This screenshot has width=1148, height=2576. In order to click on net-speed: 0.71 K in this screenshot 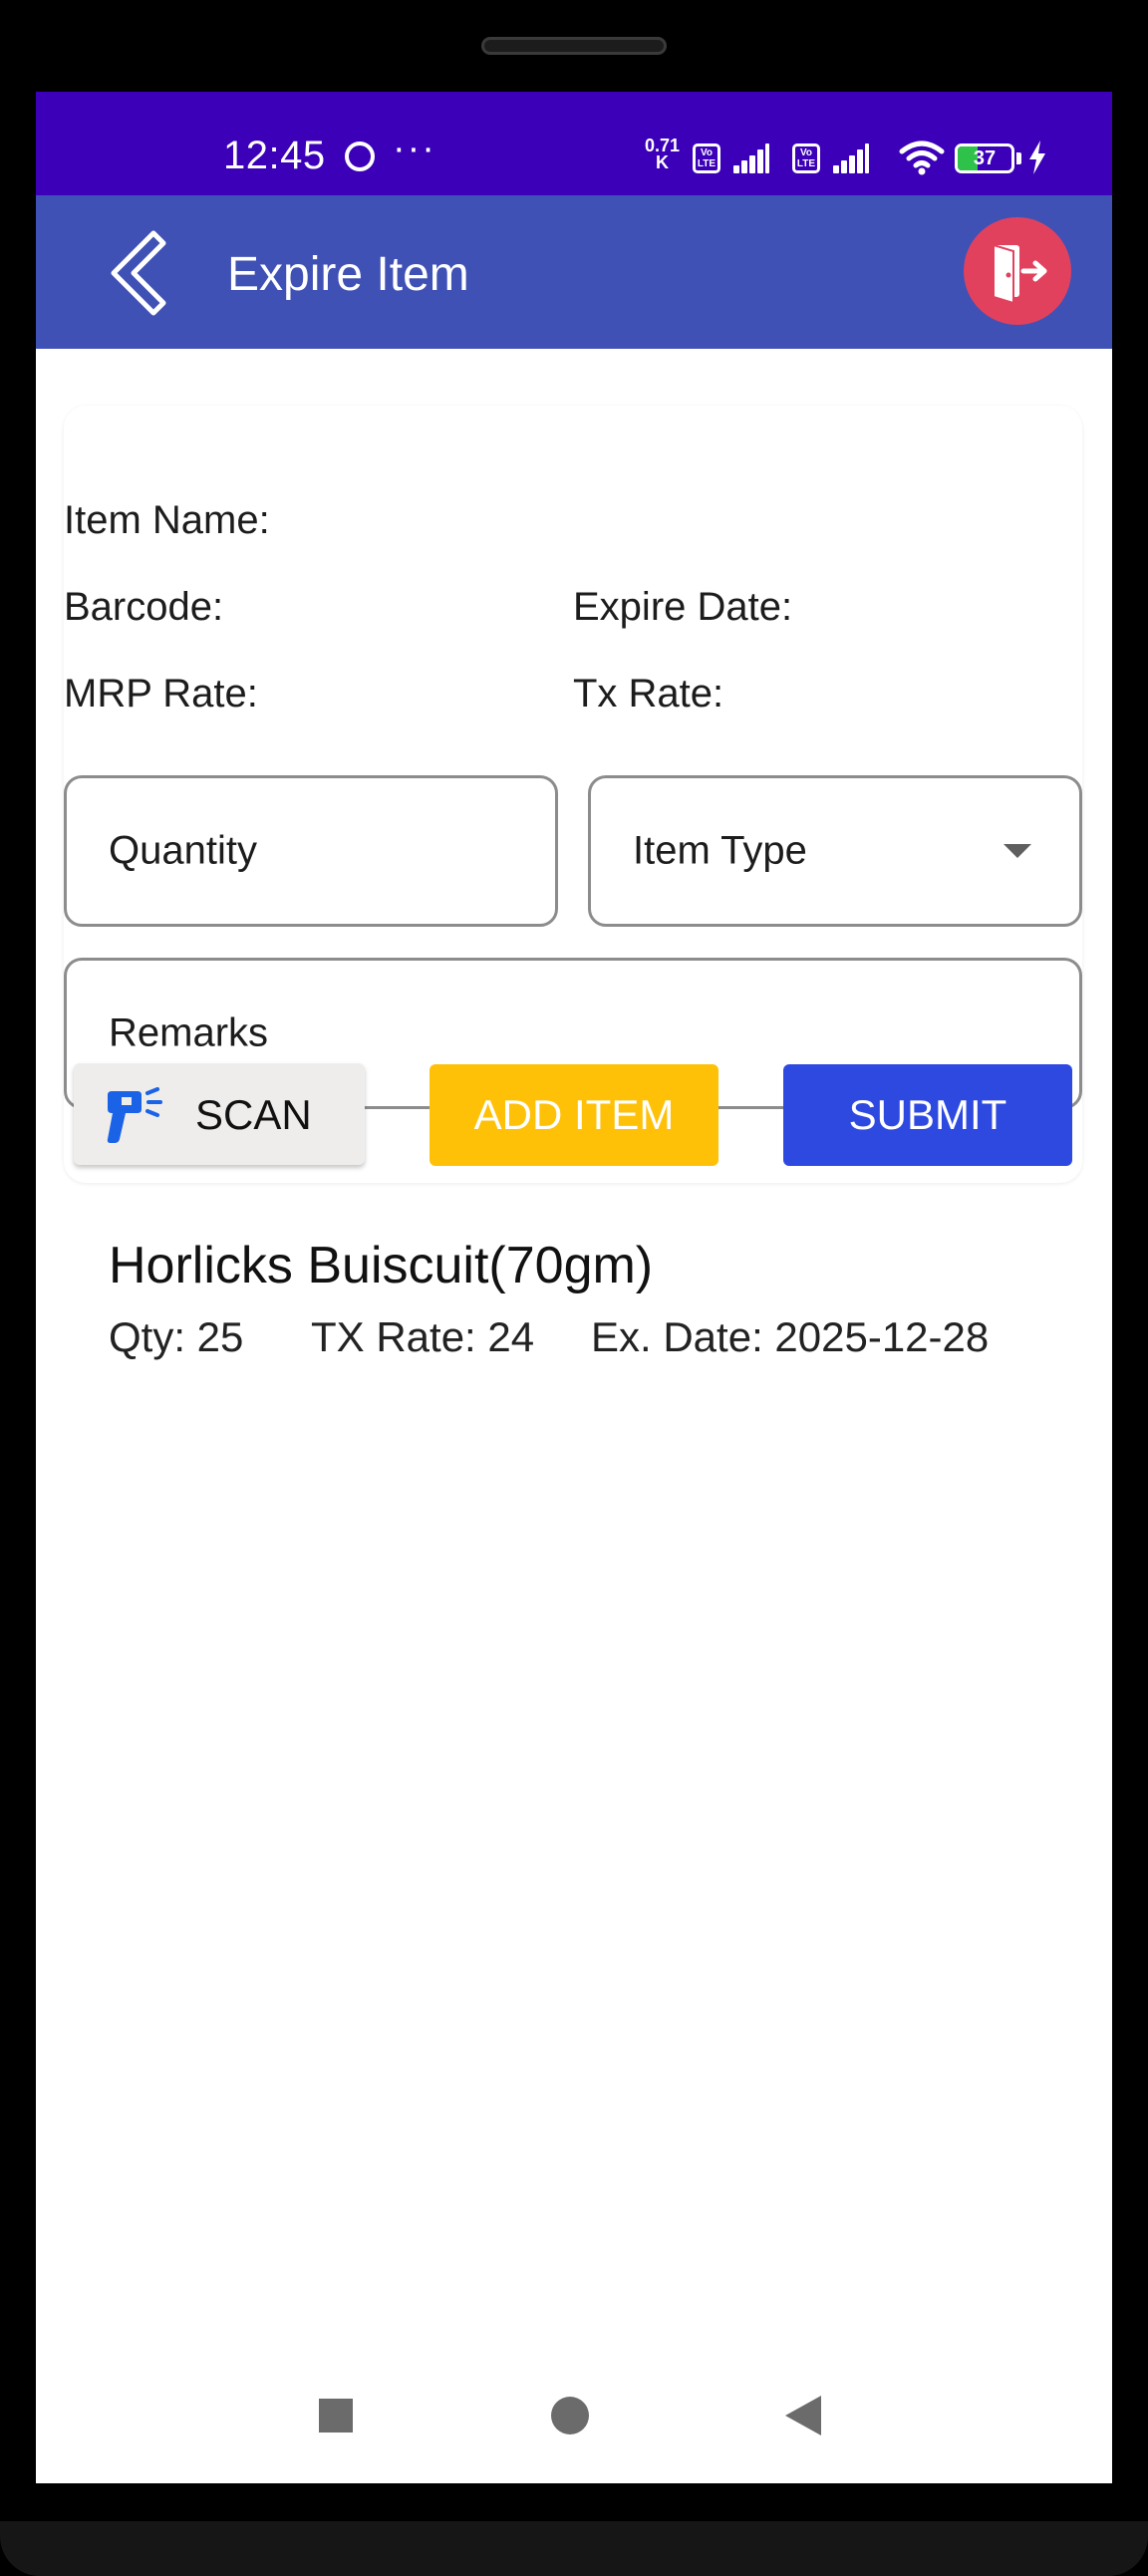, I will do `click(662, 154)`.